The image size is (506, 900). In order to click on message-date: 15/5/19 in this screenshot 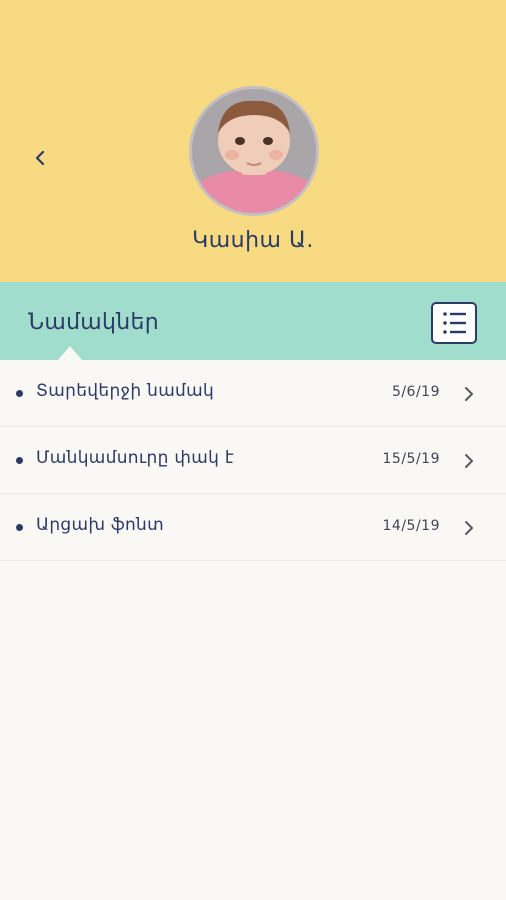, I will do `click(411, 459)`.